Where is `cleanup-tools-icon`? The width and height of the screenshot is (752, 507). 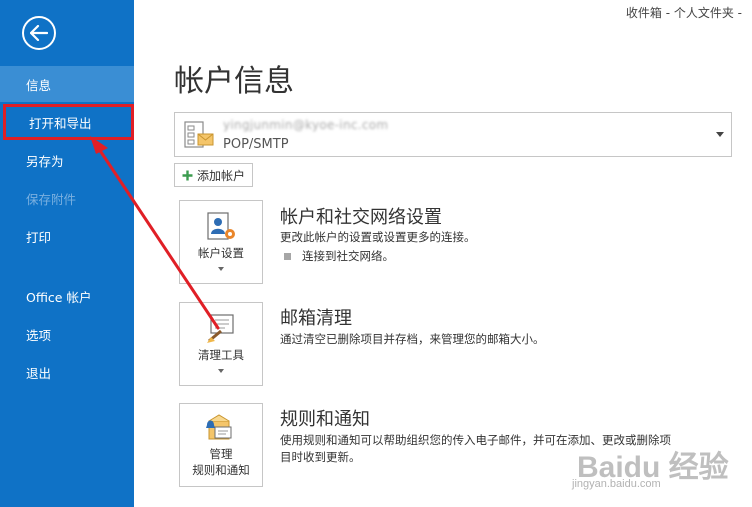 cleanup-tools-icon is located at coordinates (220, 328).